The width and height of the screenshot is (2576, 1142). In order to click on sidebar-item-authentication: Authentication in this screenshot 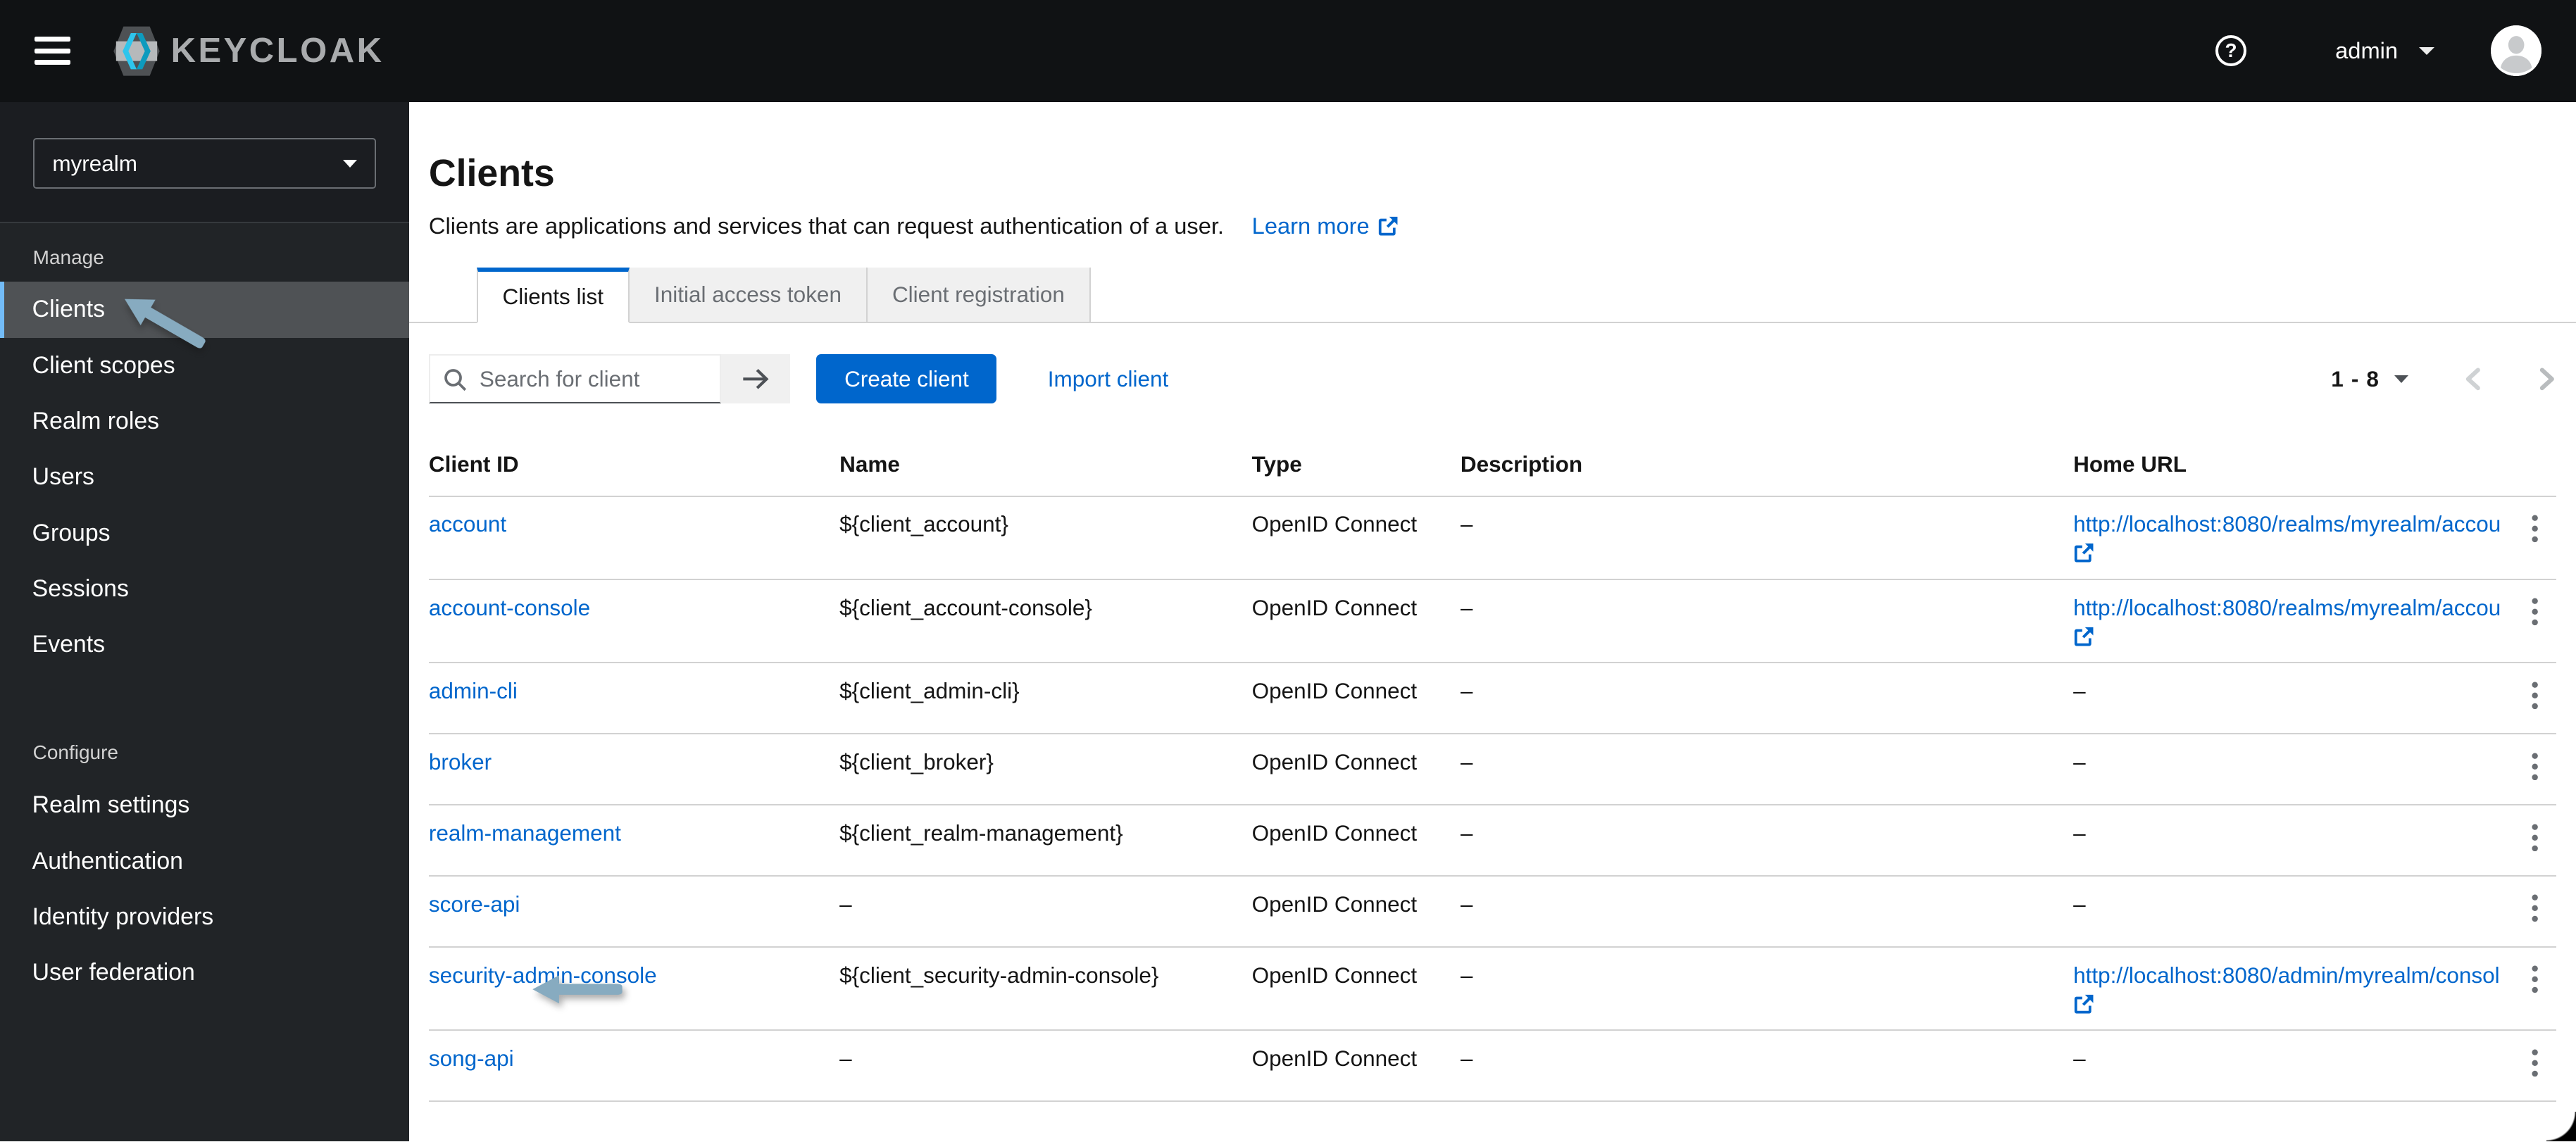, I will do `click(204, 861)`.